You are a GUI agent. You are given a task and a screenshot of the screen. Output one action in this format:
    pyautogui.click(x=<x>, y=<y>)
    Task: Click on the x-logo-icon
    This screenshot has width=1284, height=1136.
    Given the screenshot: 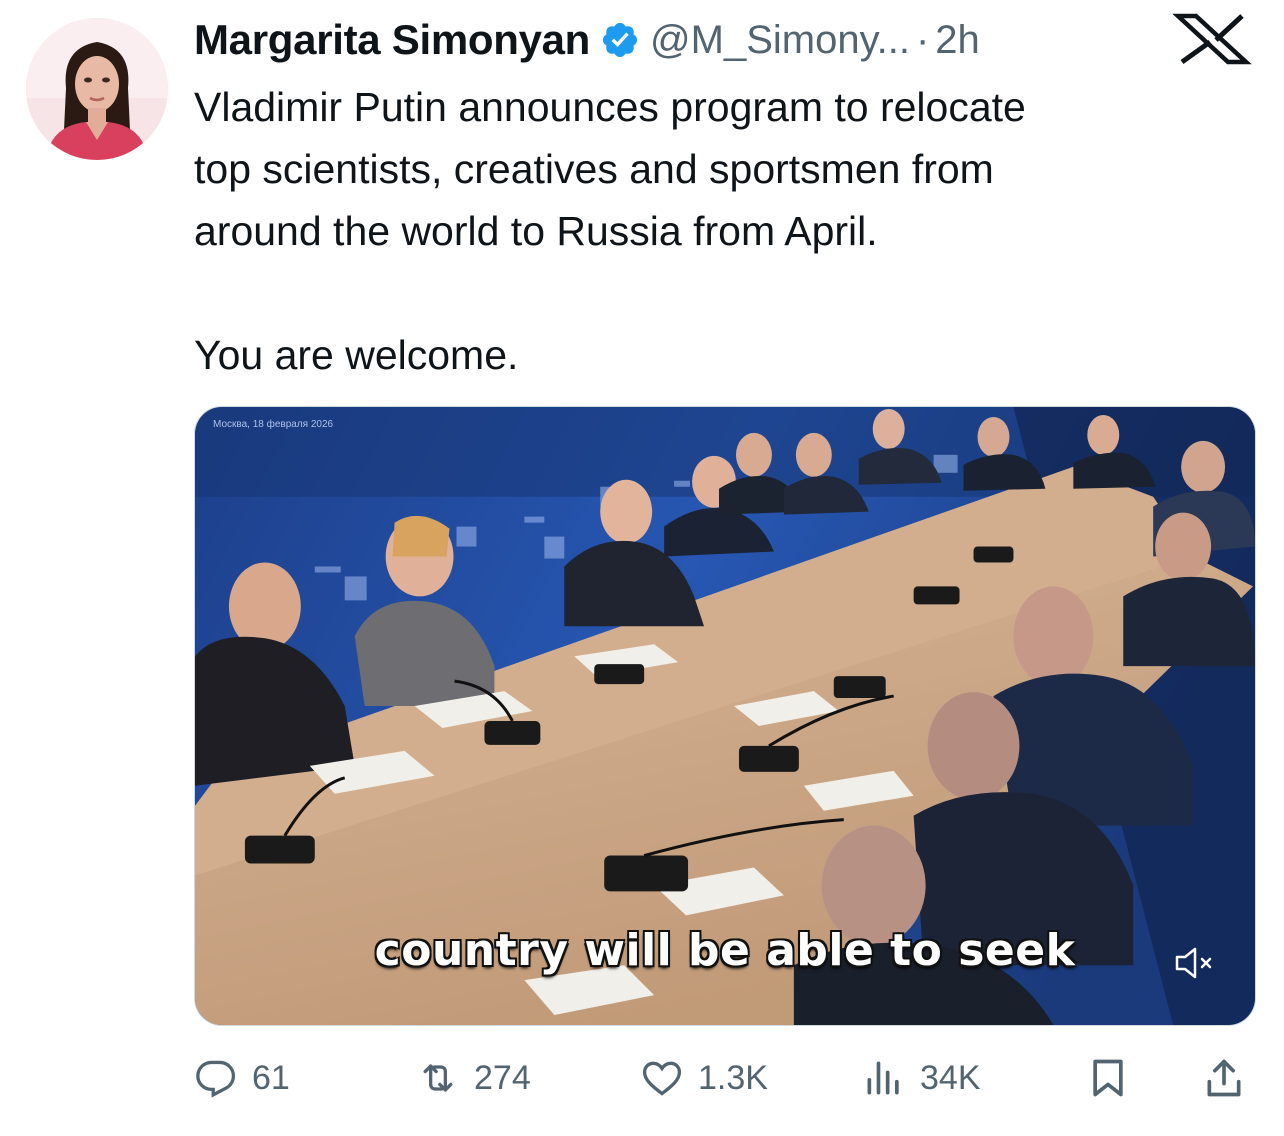 What is the action you would take?
    pyautogui.click(x=1212, y=39)
    